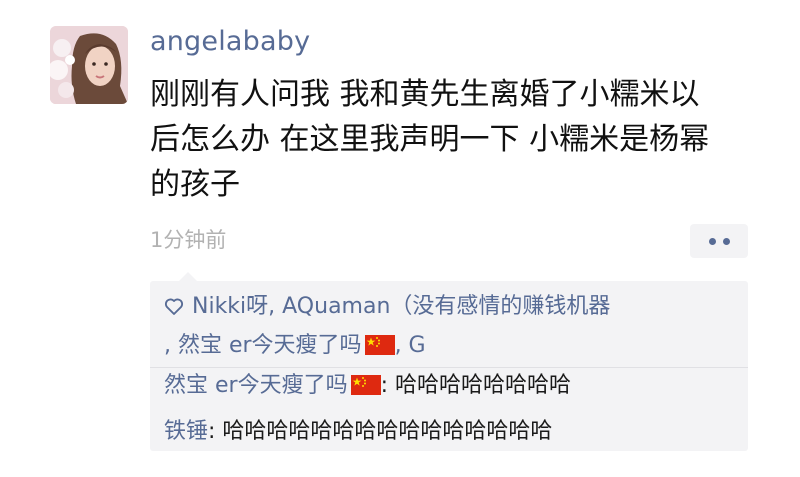 The height and width of the screenshot is (477, 800). I want to click on post-text-line: 的孩子, so click(195, 184).